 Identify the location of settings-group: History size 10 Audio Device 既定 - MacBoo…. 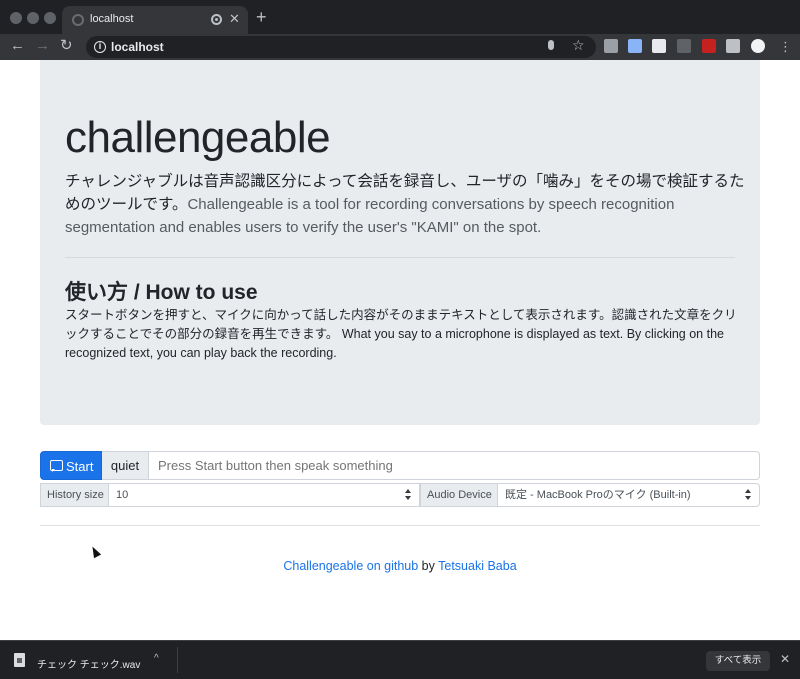
(400, 495).